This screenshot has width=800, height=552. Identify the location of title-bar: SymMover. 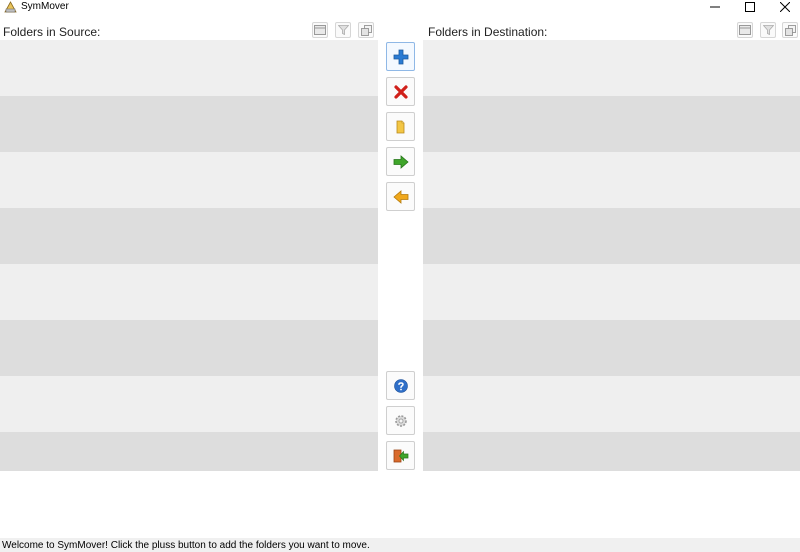
(400, 7).